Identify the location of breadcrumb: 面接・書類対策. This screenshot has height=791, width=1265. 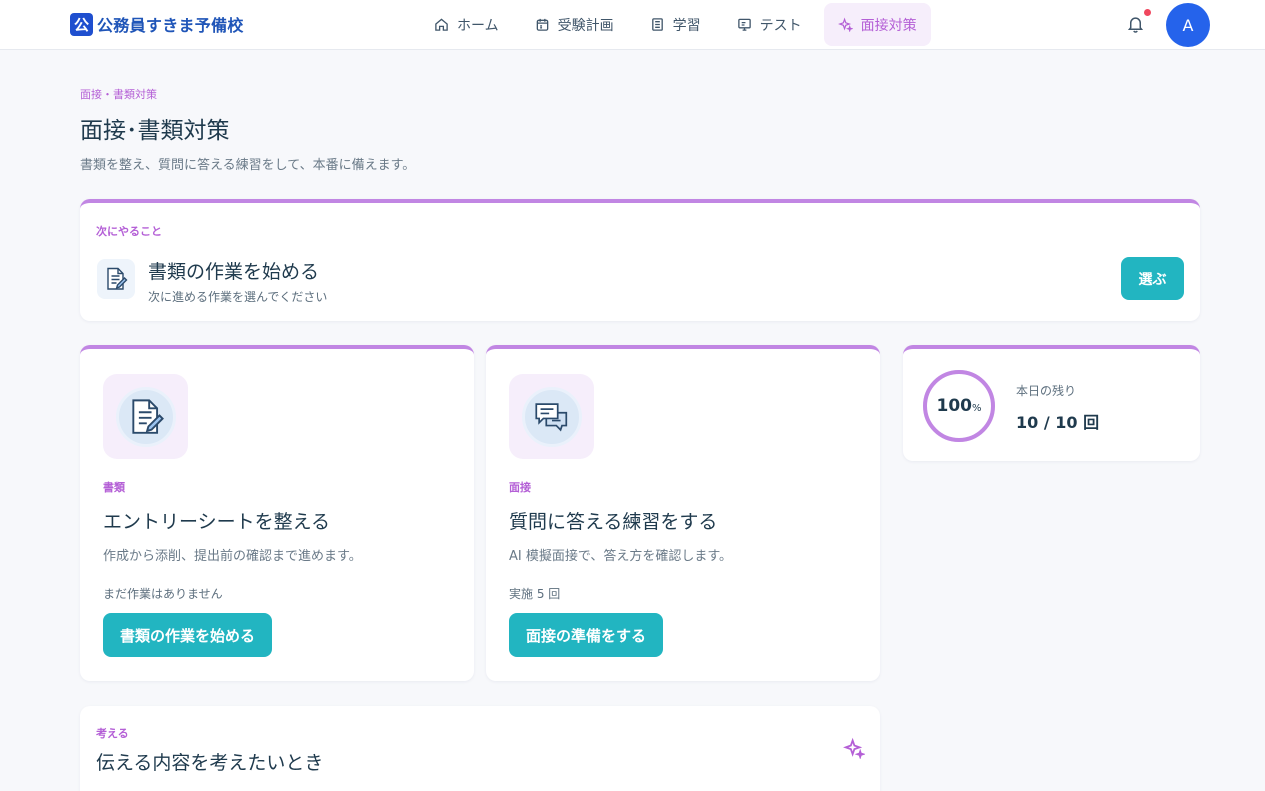
(118, 94).